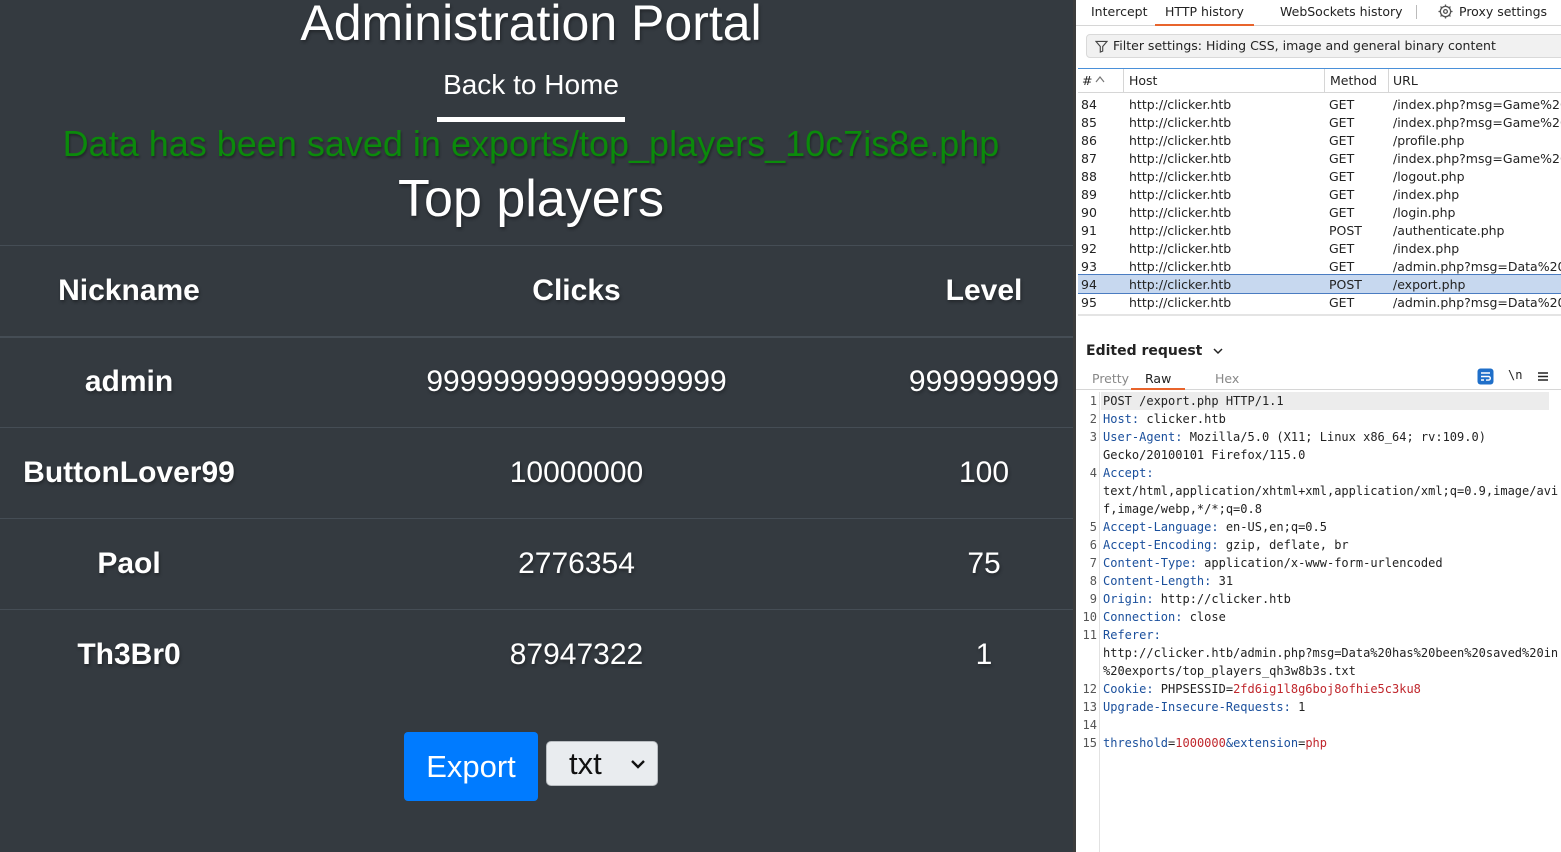 This screenshot has width=1561, height=852. What do you see at coordinates (1345, 230) in the screenshot?
I see `history-row-method: POST` at bounding box center [1345, 230].